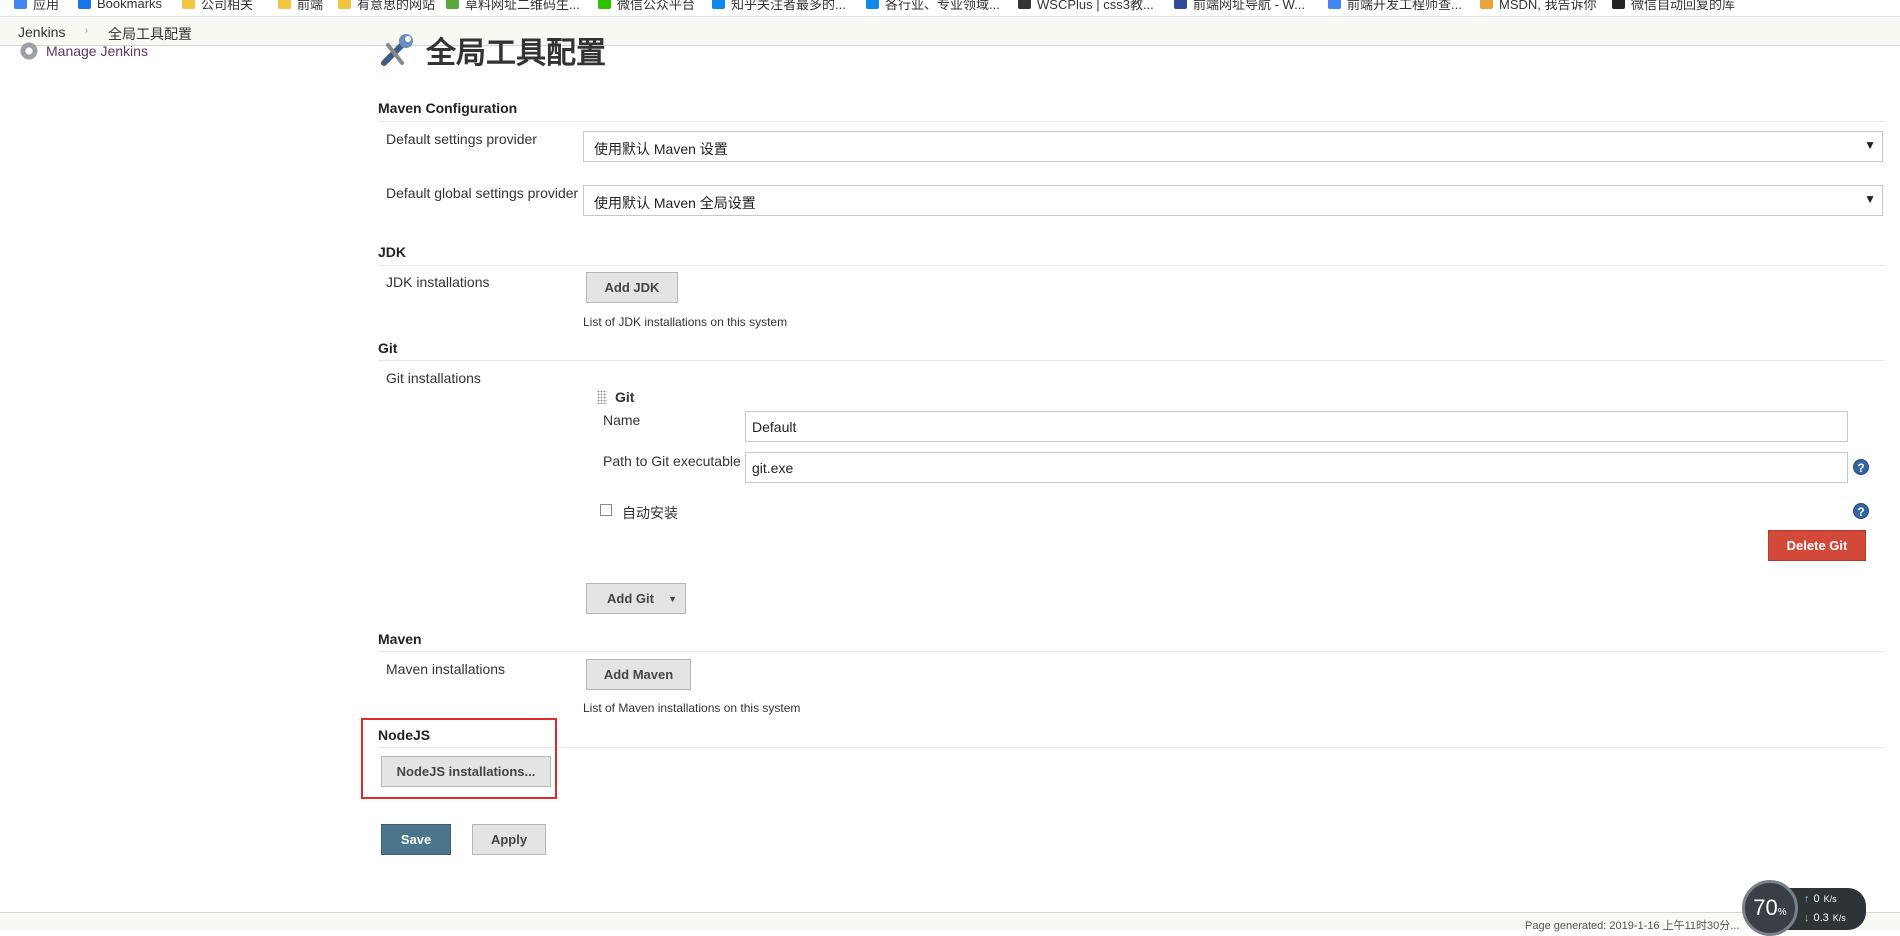 The height and width of the screenshot is (936, 1900). Describe the element at coordinates (150, 34) in the screenshot. I see `breadcrumb-current-page: 全局工具配置` at that location.